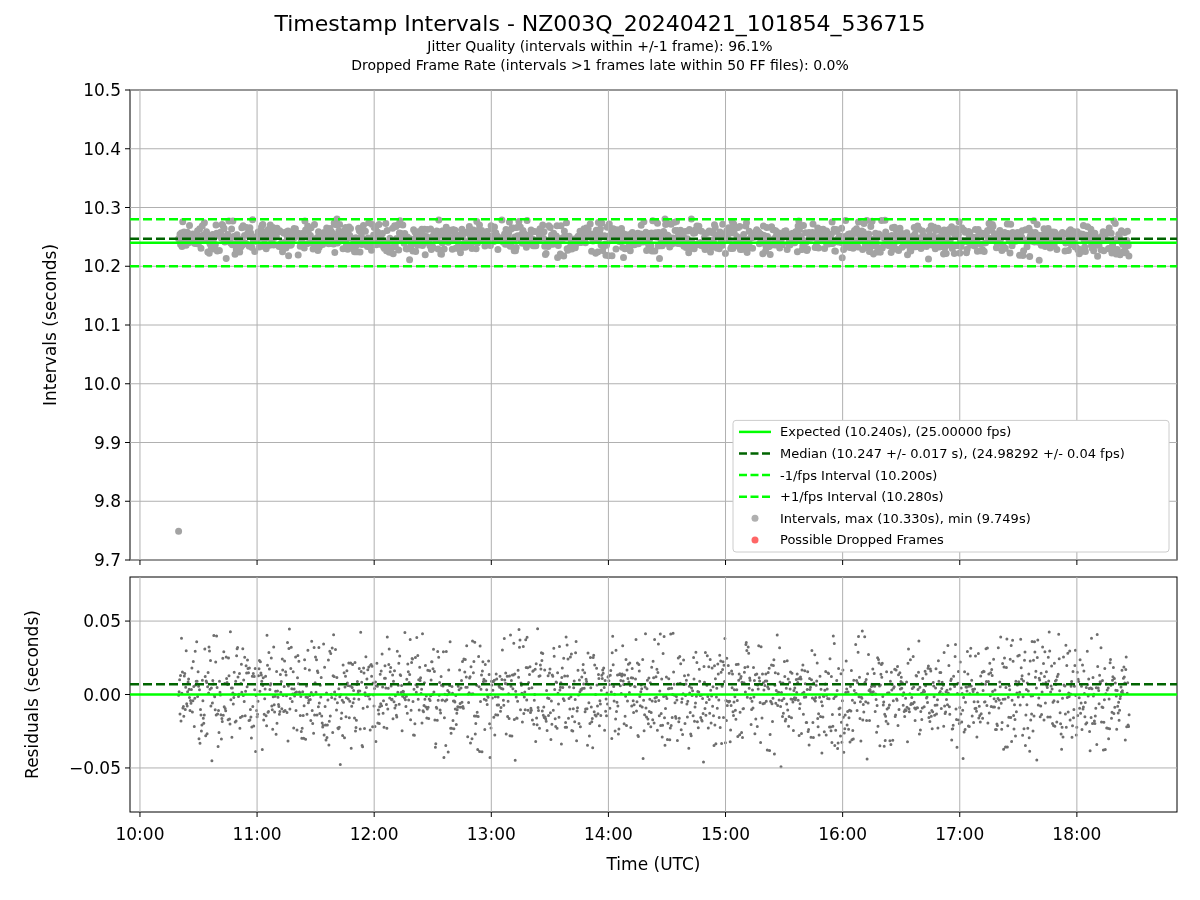 The height and width of the screenshot is (900, 1200). I want to click on y-tick-label: 10.4, so click(102, 148).